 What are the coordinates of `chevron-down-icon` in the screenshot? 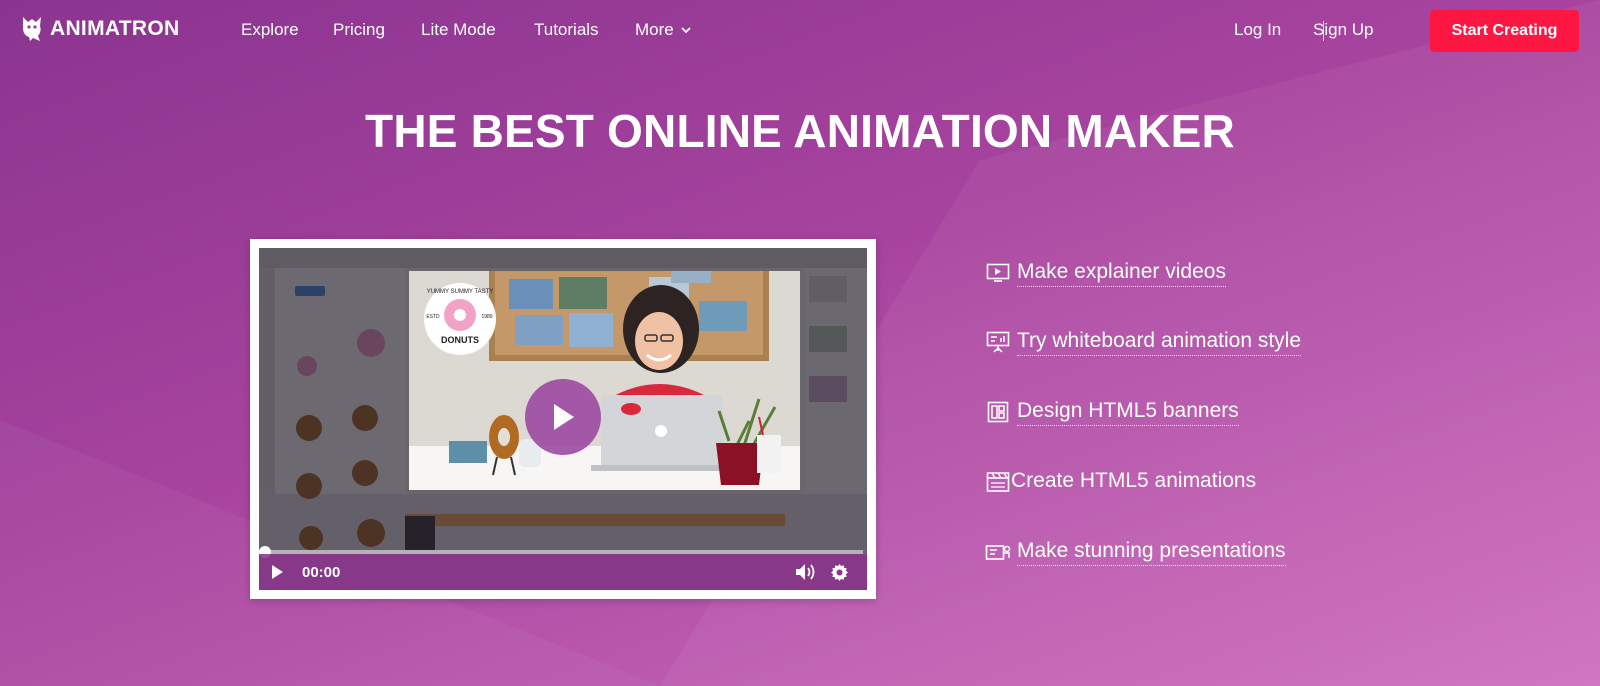 It's located at (686, 30).